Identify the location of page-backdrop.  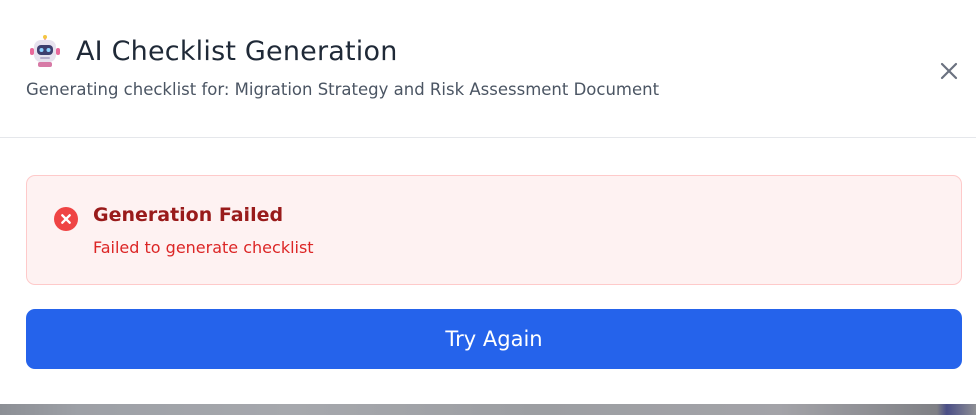
(488, 409).